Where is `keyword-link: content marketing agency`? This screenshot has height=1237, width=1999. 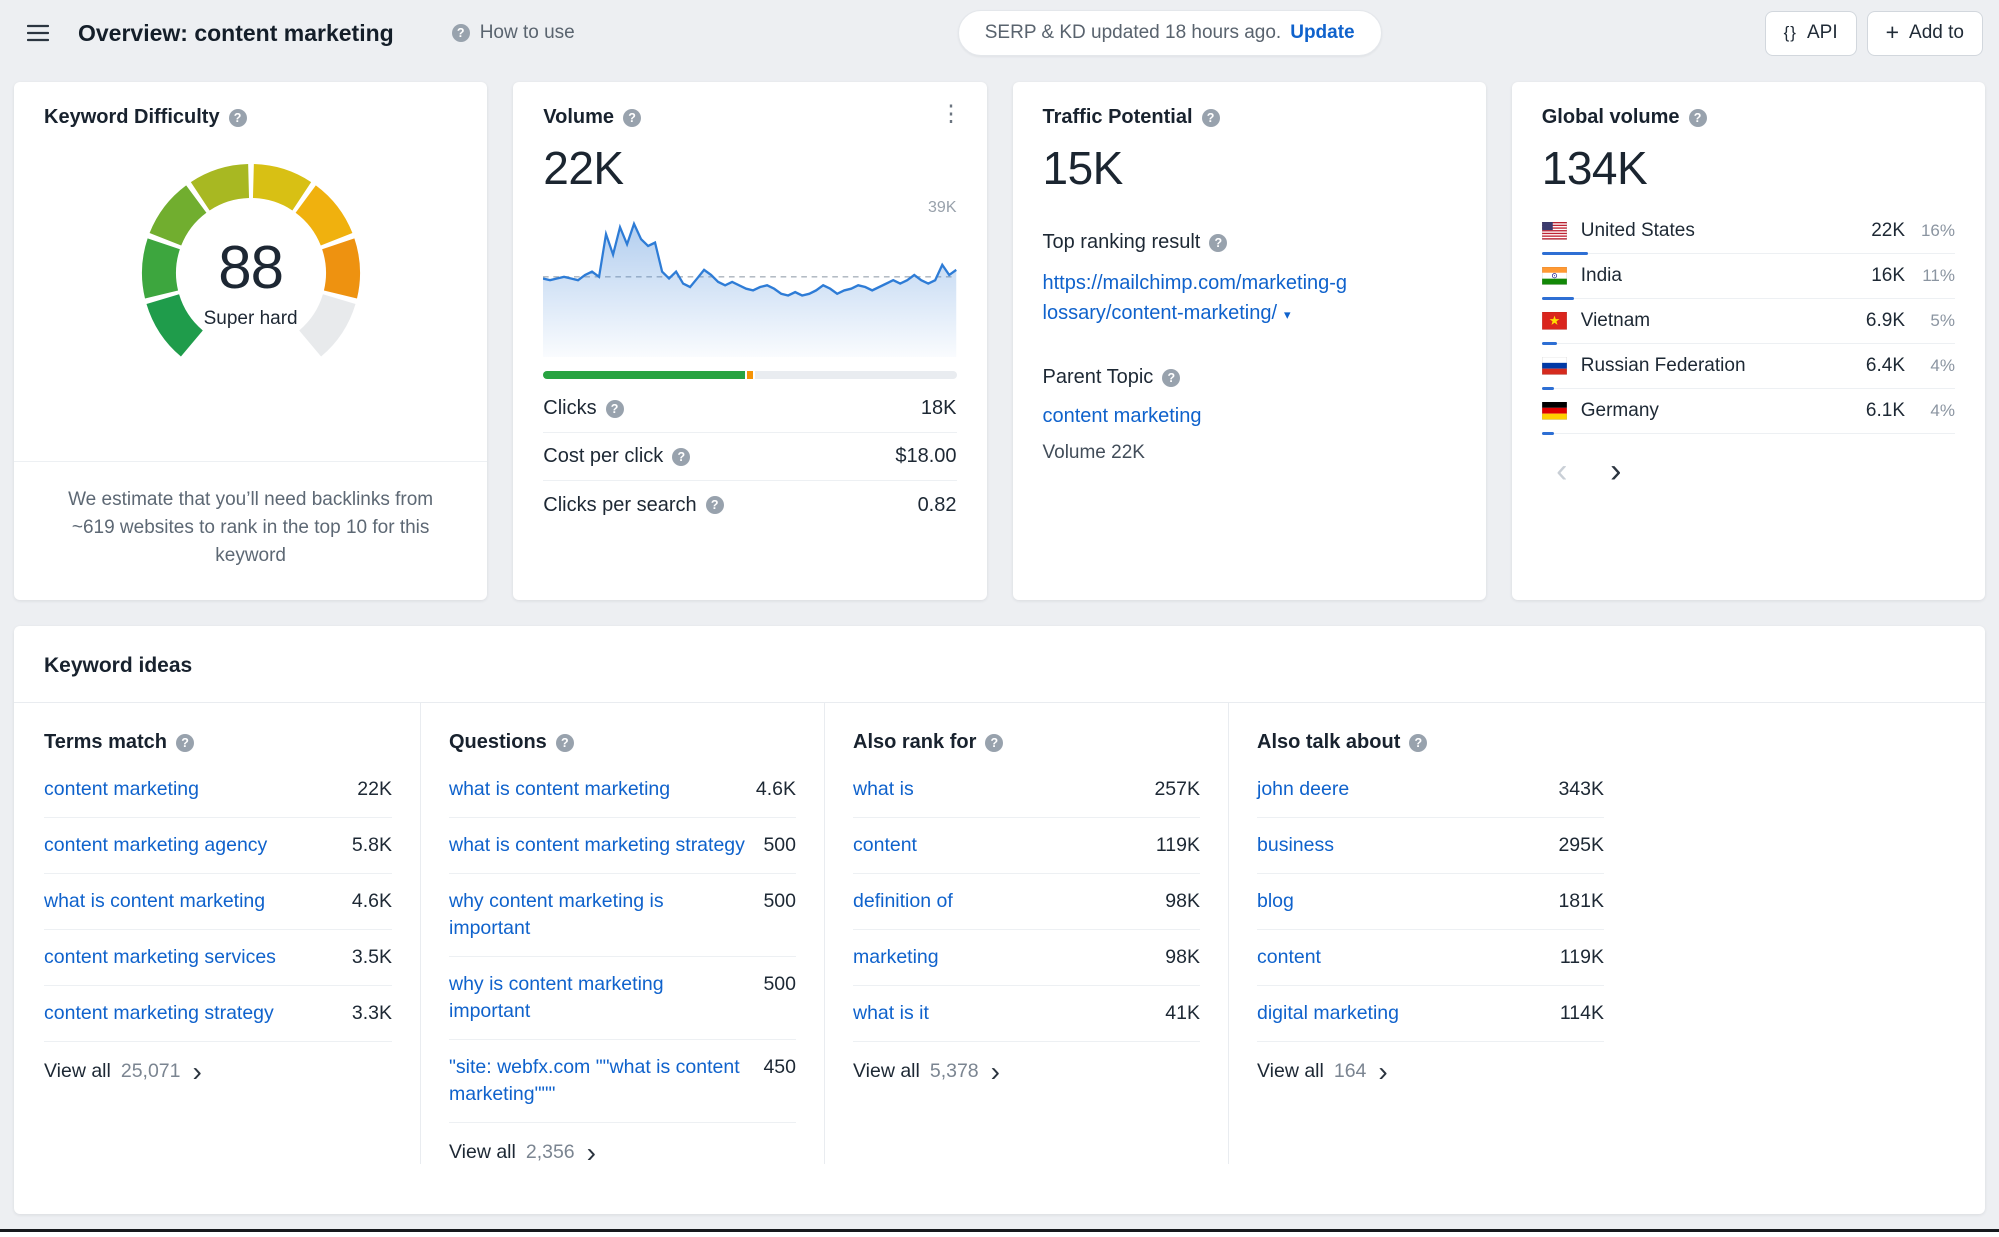
keyword-link: content marketing agency is located at coordinates (155, 845).